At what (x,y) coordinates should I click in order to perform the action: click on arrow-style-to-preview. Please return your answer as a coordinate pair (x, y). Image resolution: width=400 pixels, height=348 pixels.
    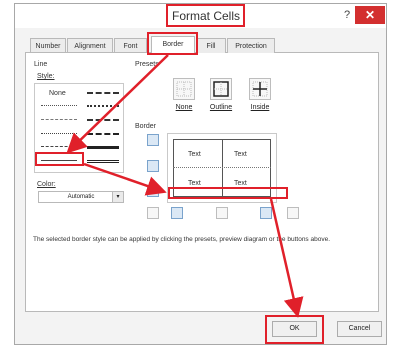
    Looking at the image, I should click on (125, 179).